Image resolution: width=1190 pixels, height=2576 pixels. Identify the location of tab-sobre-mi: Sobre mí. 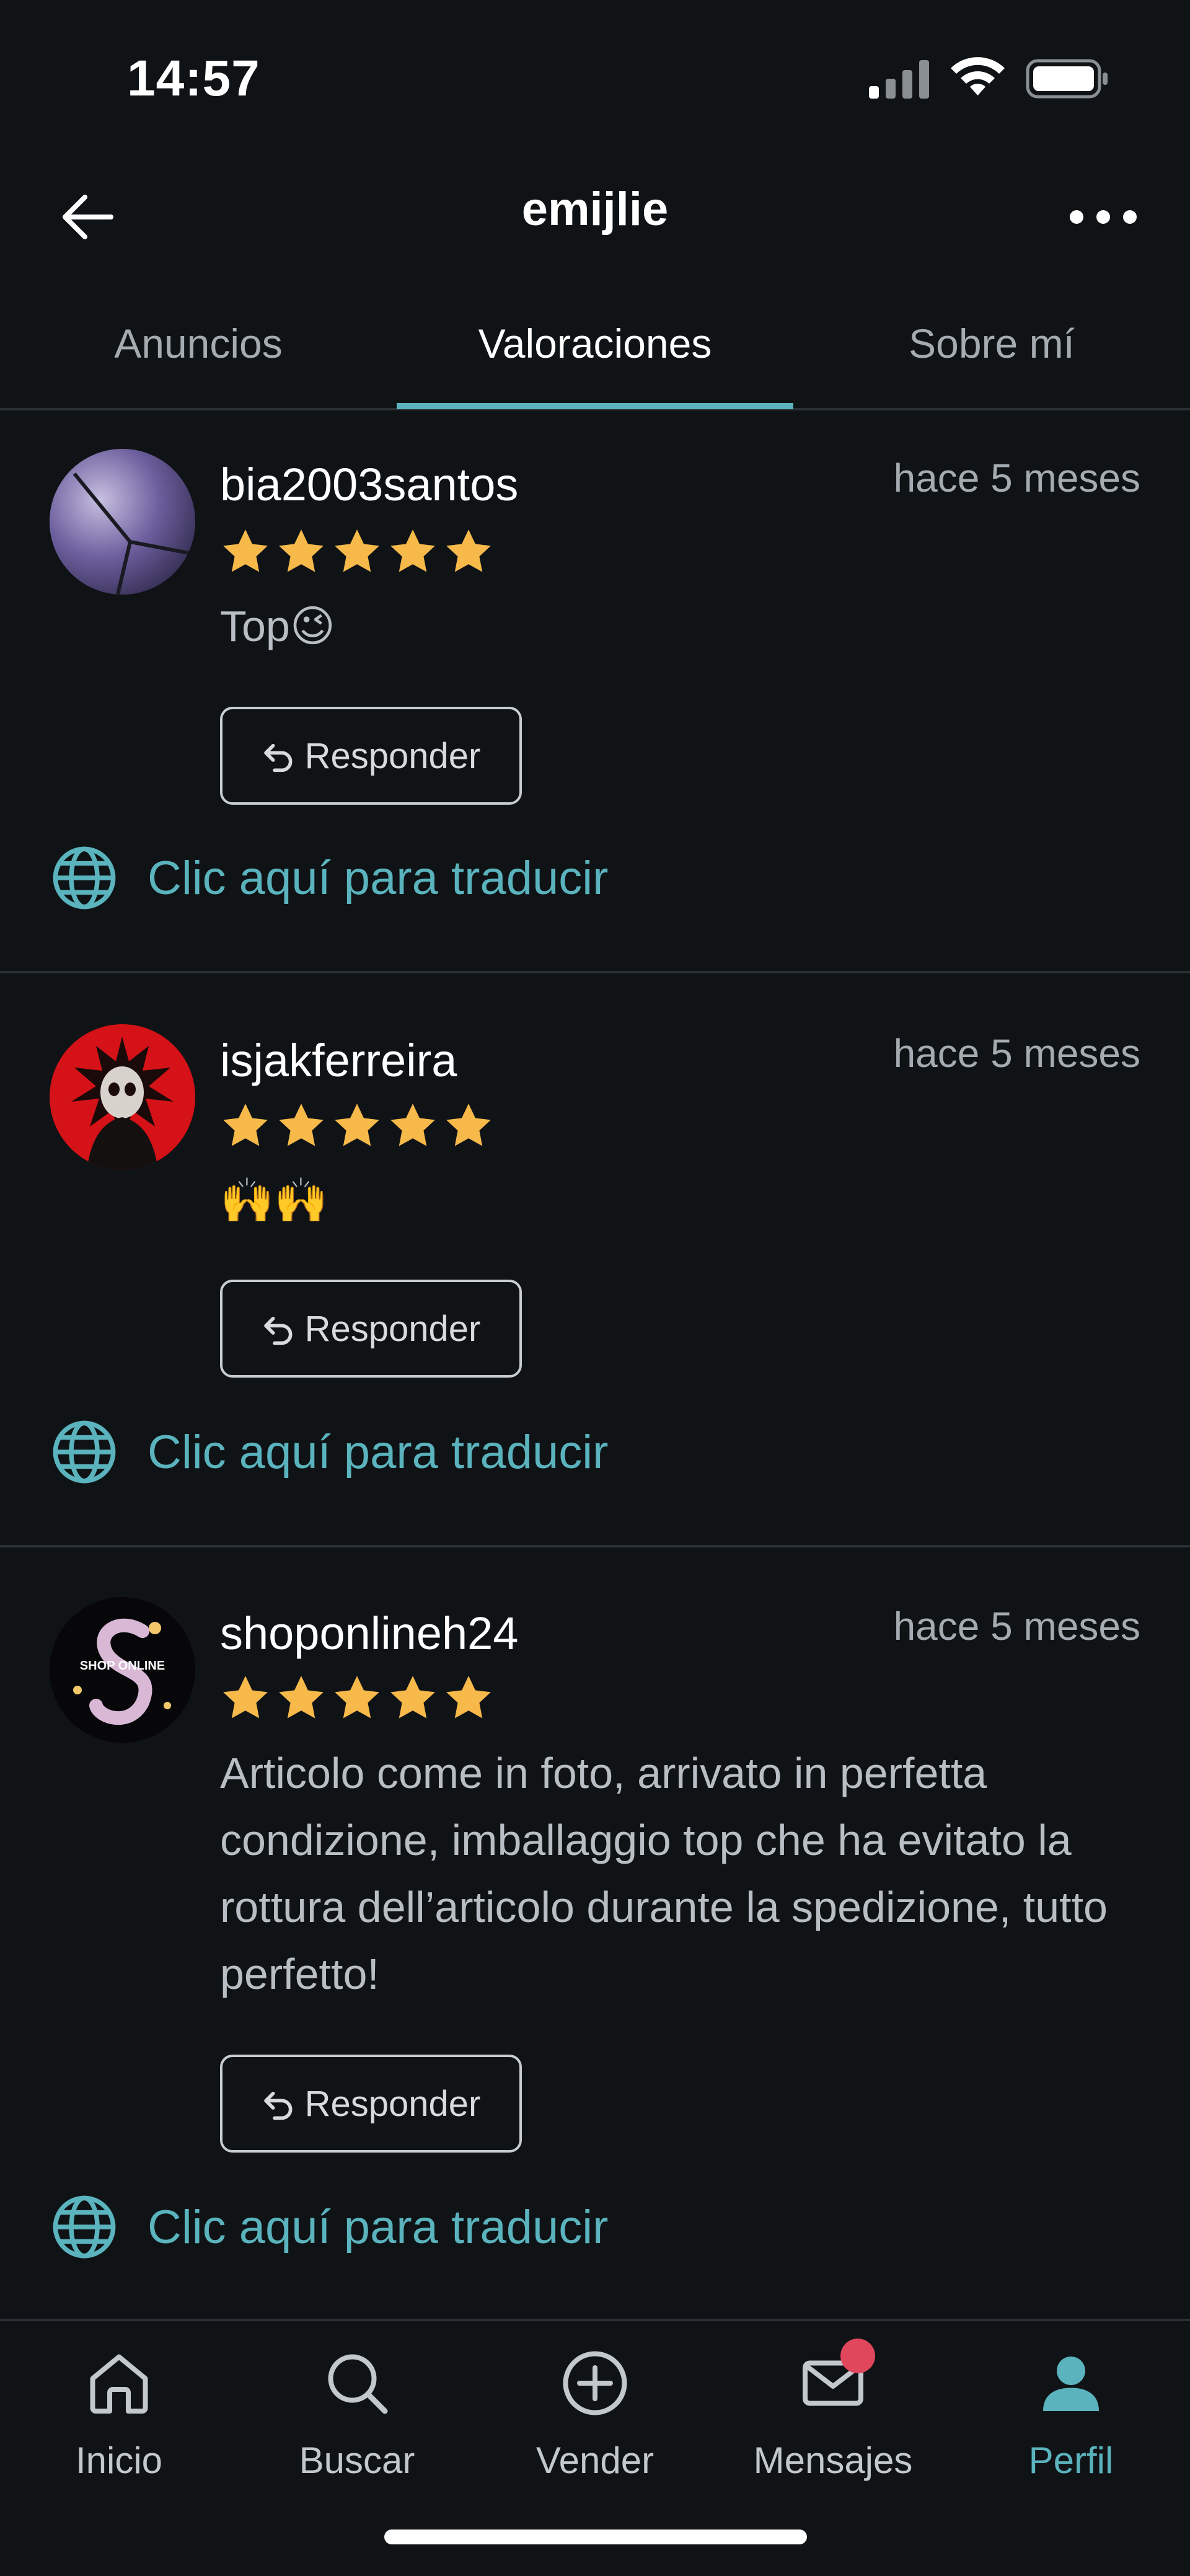
(991, 343).